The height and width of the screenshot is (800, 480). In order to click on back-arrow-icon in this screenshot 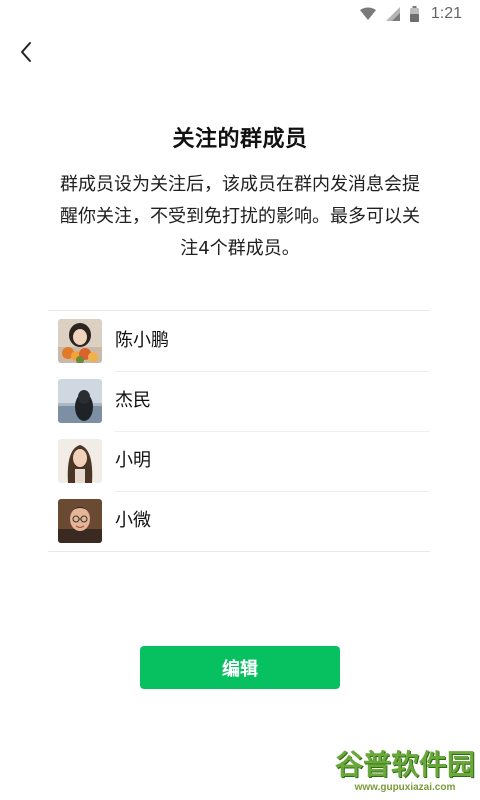, I will do `click(26, 54)`.